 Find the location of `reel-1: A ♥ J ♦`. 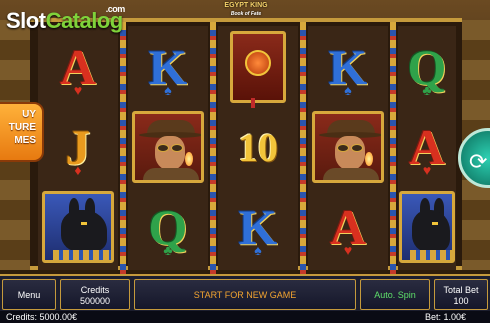

reel-1: A ♥ J ♦ is located at coordinates (78, 148).